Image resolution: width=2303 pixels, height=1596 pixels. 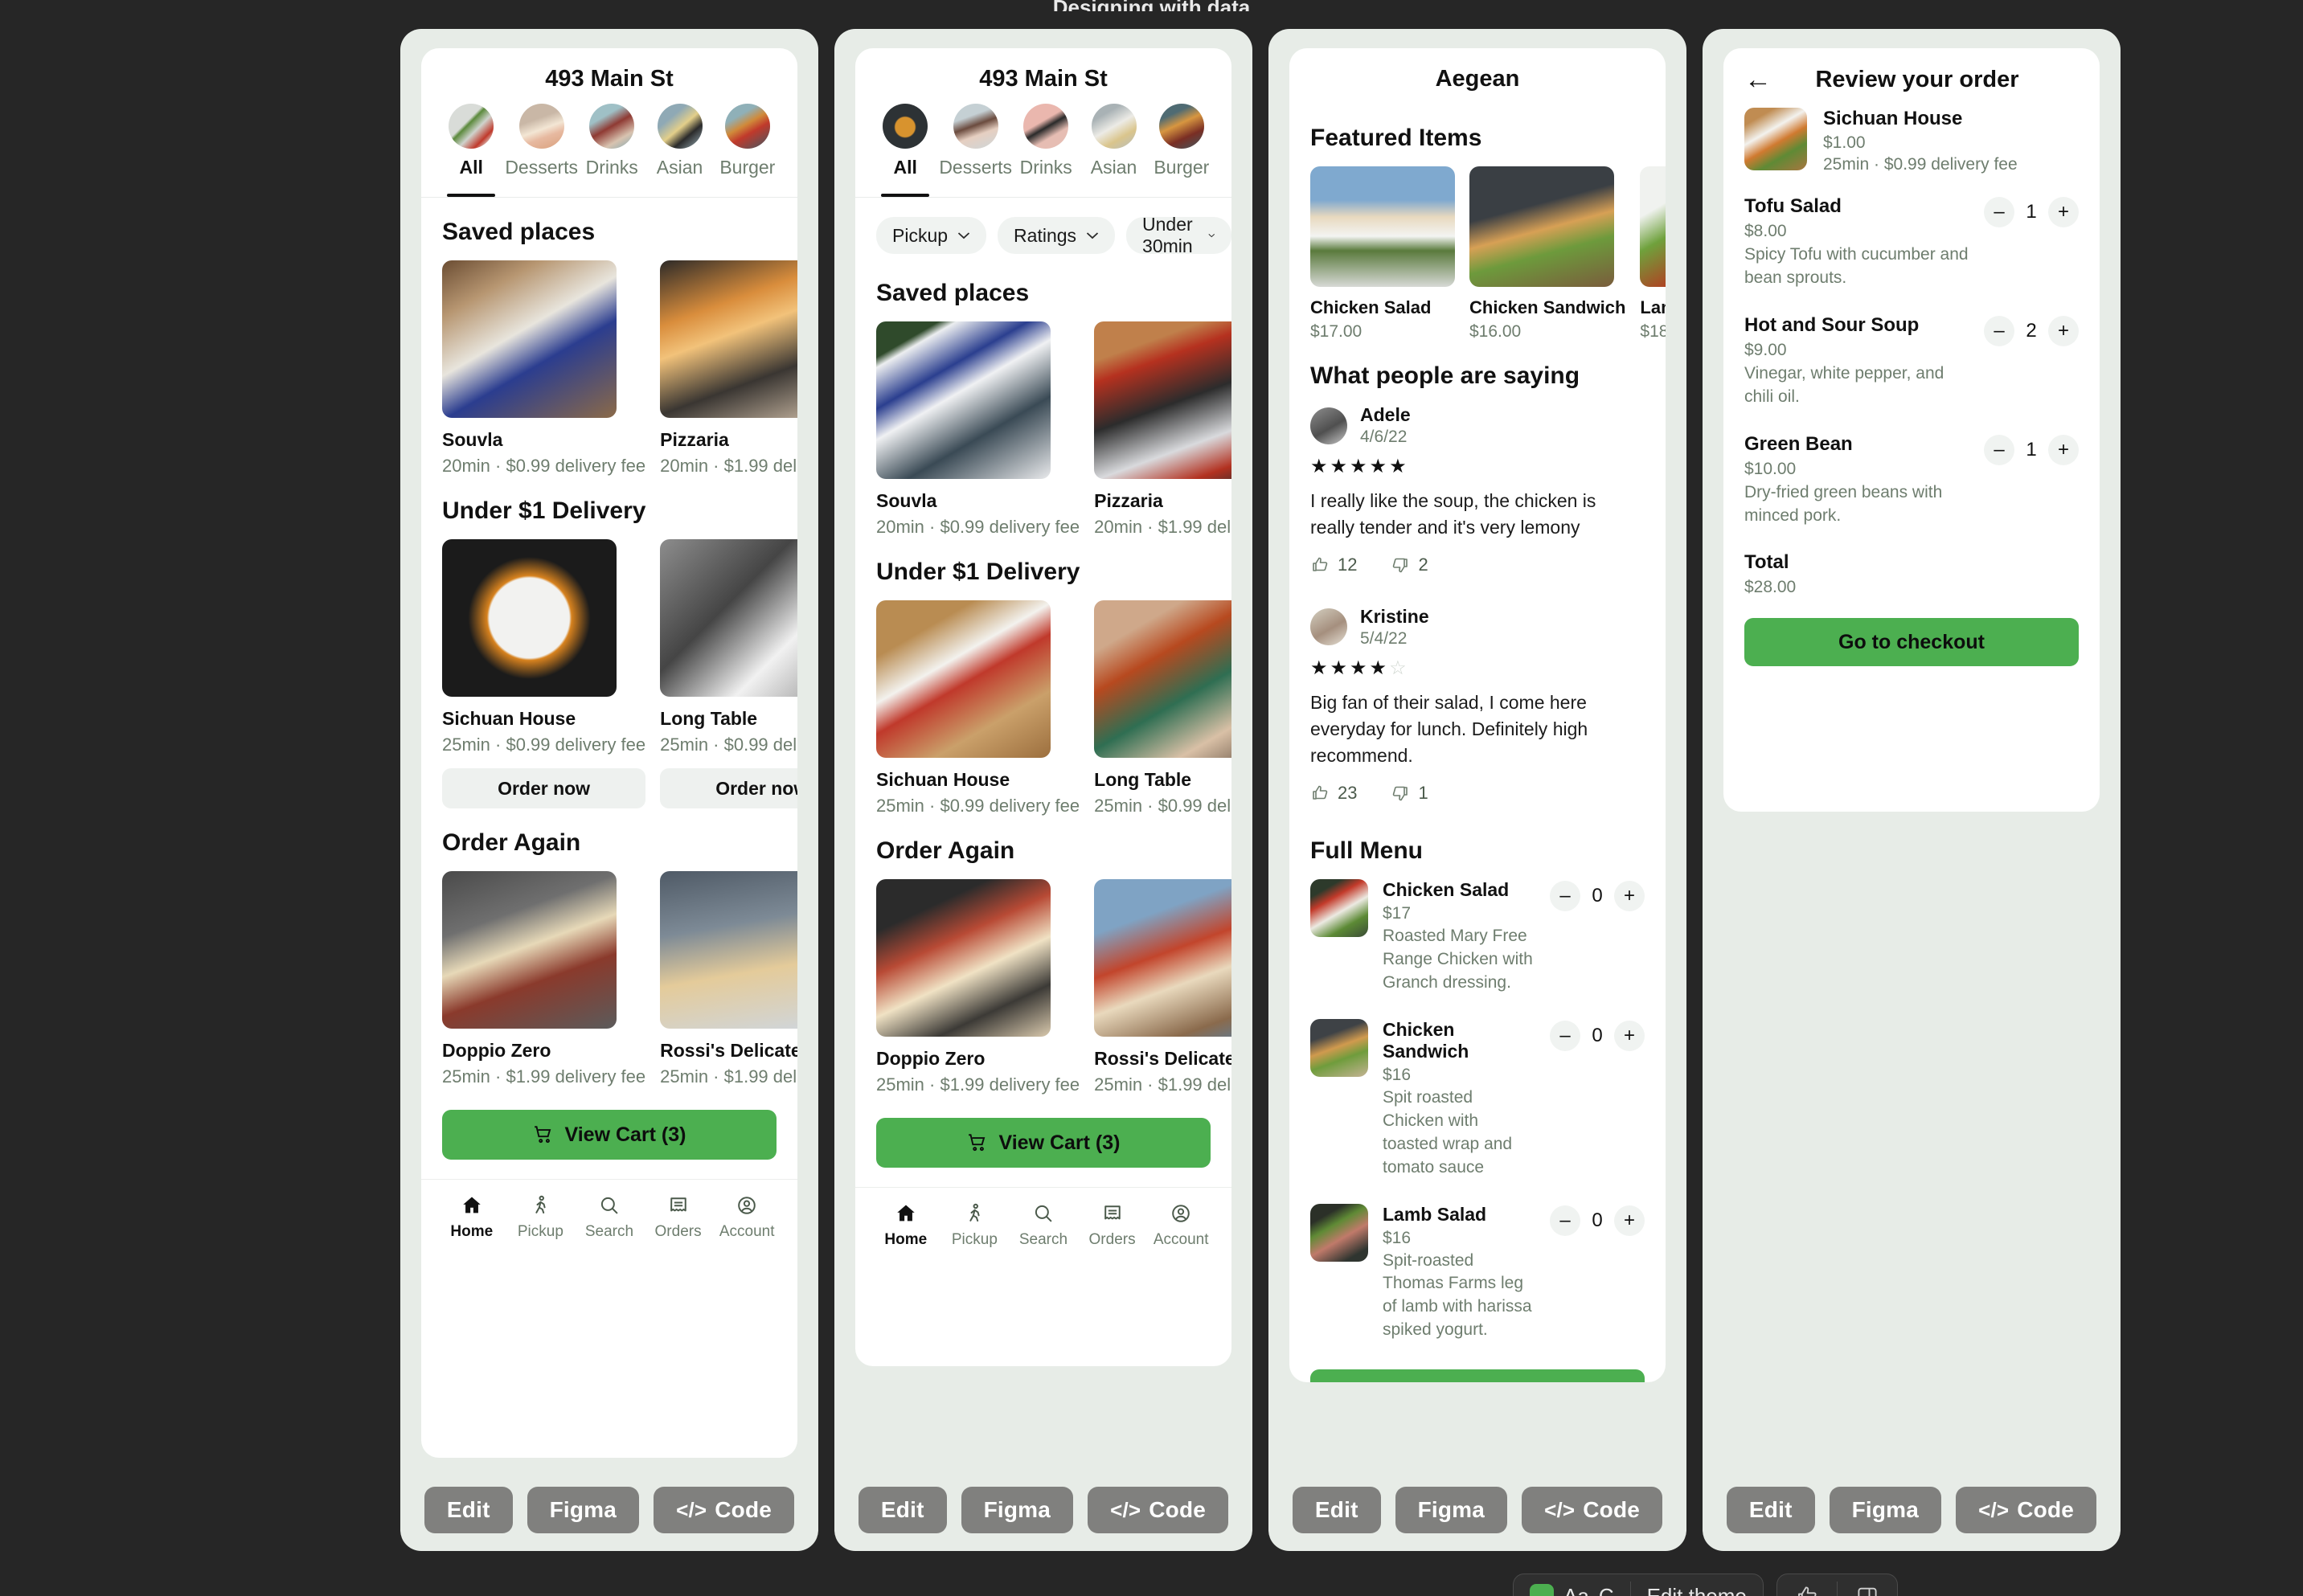 I want to click on review-actions: 23 1, so click(x=1477, y=793).